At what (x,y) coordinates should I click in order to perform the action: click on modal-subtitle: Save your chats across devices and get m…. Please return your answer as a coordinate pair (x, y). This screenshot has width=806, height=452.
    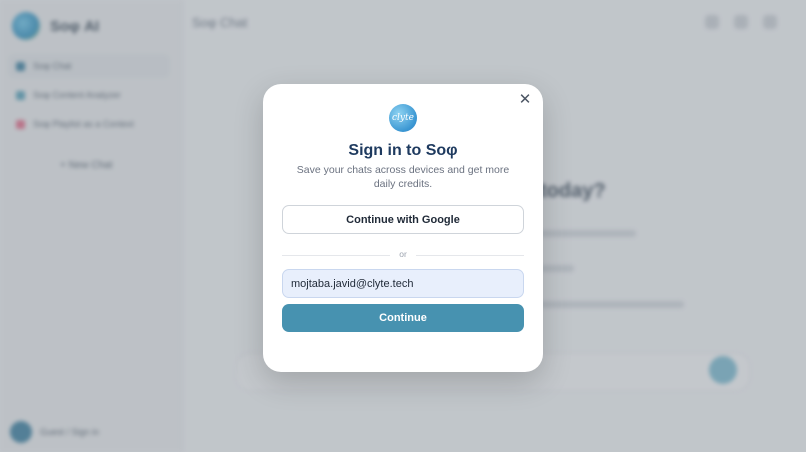
    Looking at the image, I should click on (403, 177).